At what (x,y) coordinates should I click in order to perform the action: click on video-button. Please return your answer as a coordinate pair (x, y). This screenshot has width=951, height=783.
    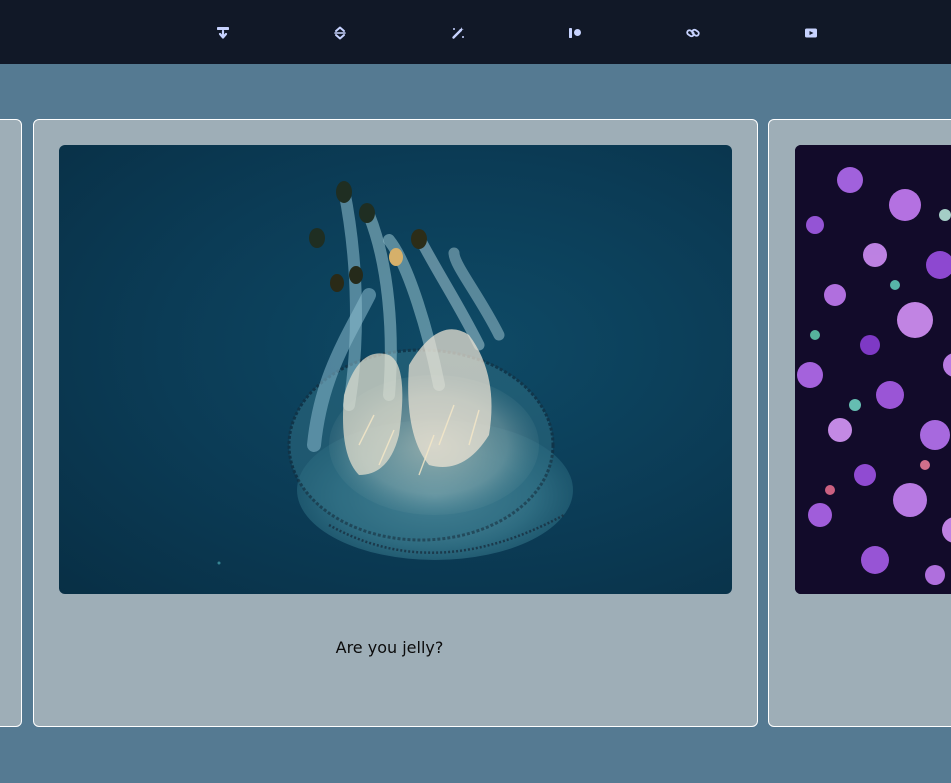
    Looking at the image, I should click on (811, 33).